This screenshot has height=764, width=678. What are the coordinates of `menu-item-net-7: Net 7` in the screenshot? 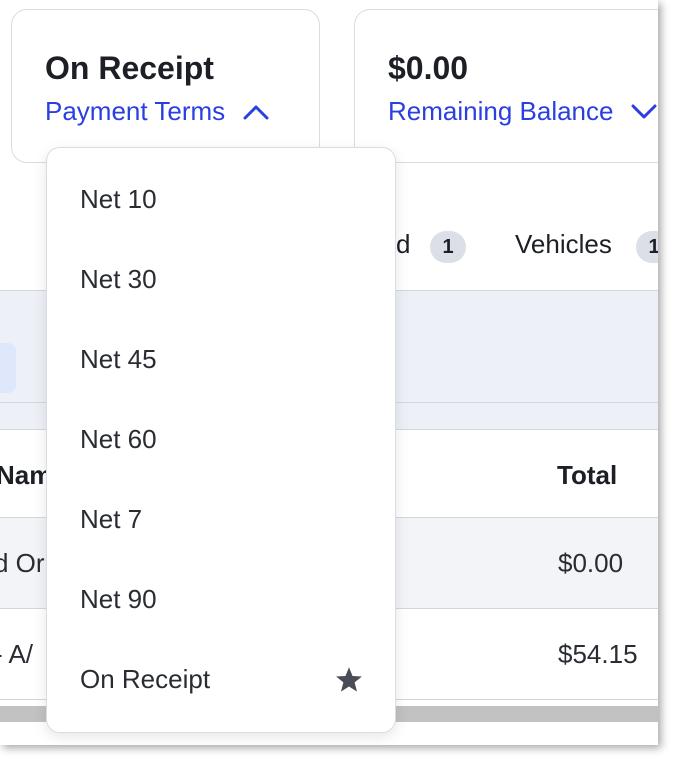 It's located at (221, 520).